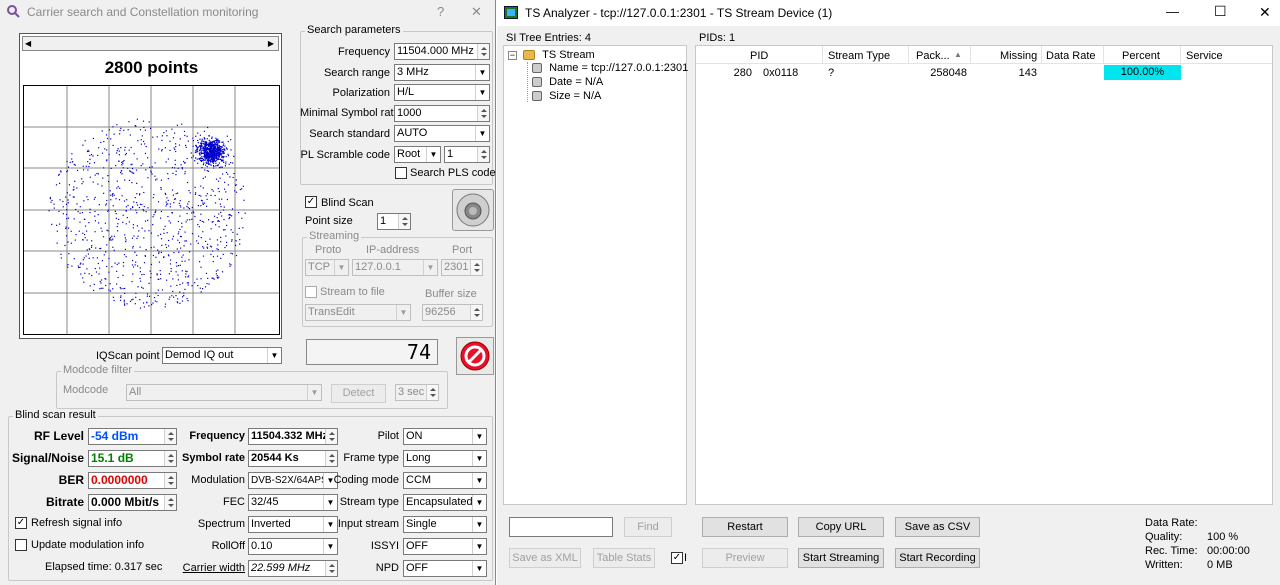 The width and height of the screenshot is (1280, 585). Describe the element at coordinates (445, 502) in the screenshot. I see `stream-type-select: Encapsulated ▼` at that location.